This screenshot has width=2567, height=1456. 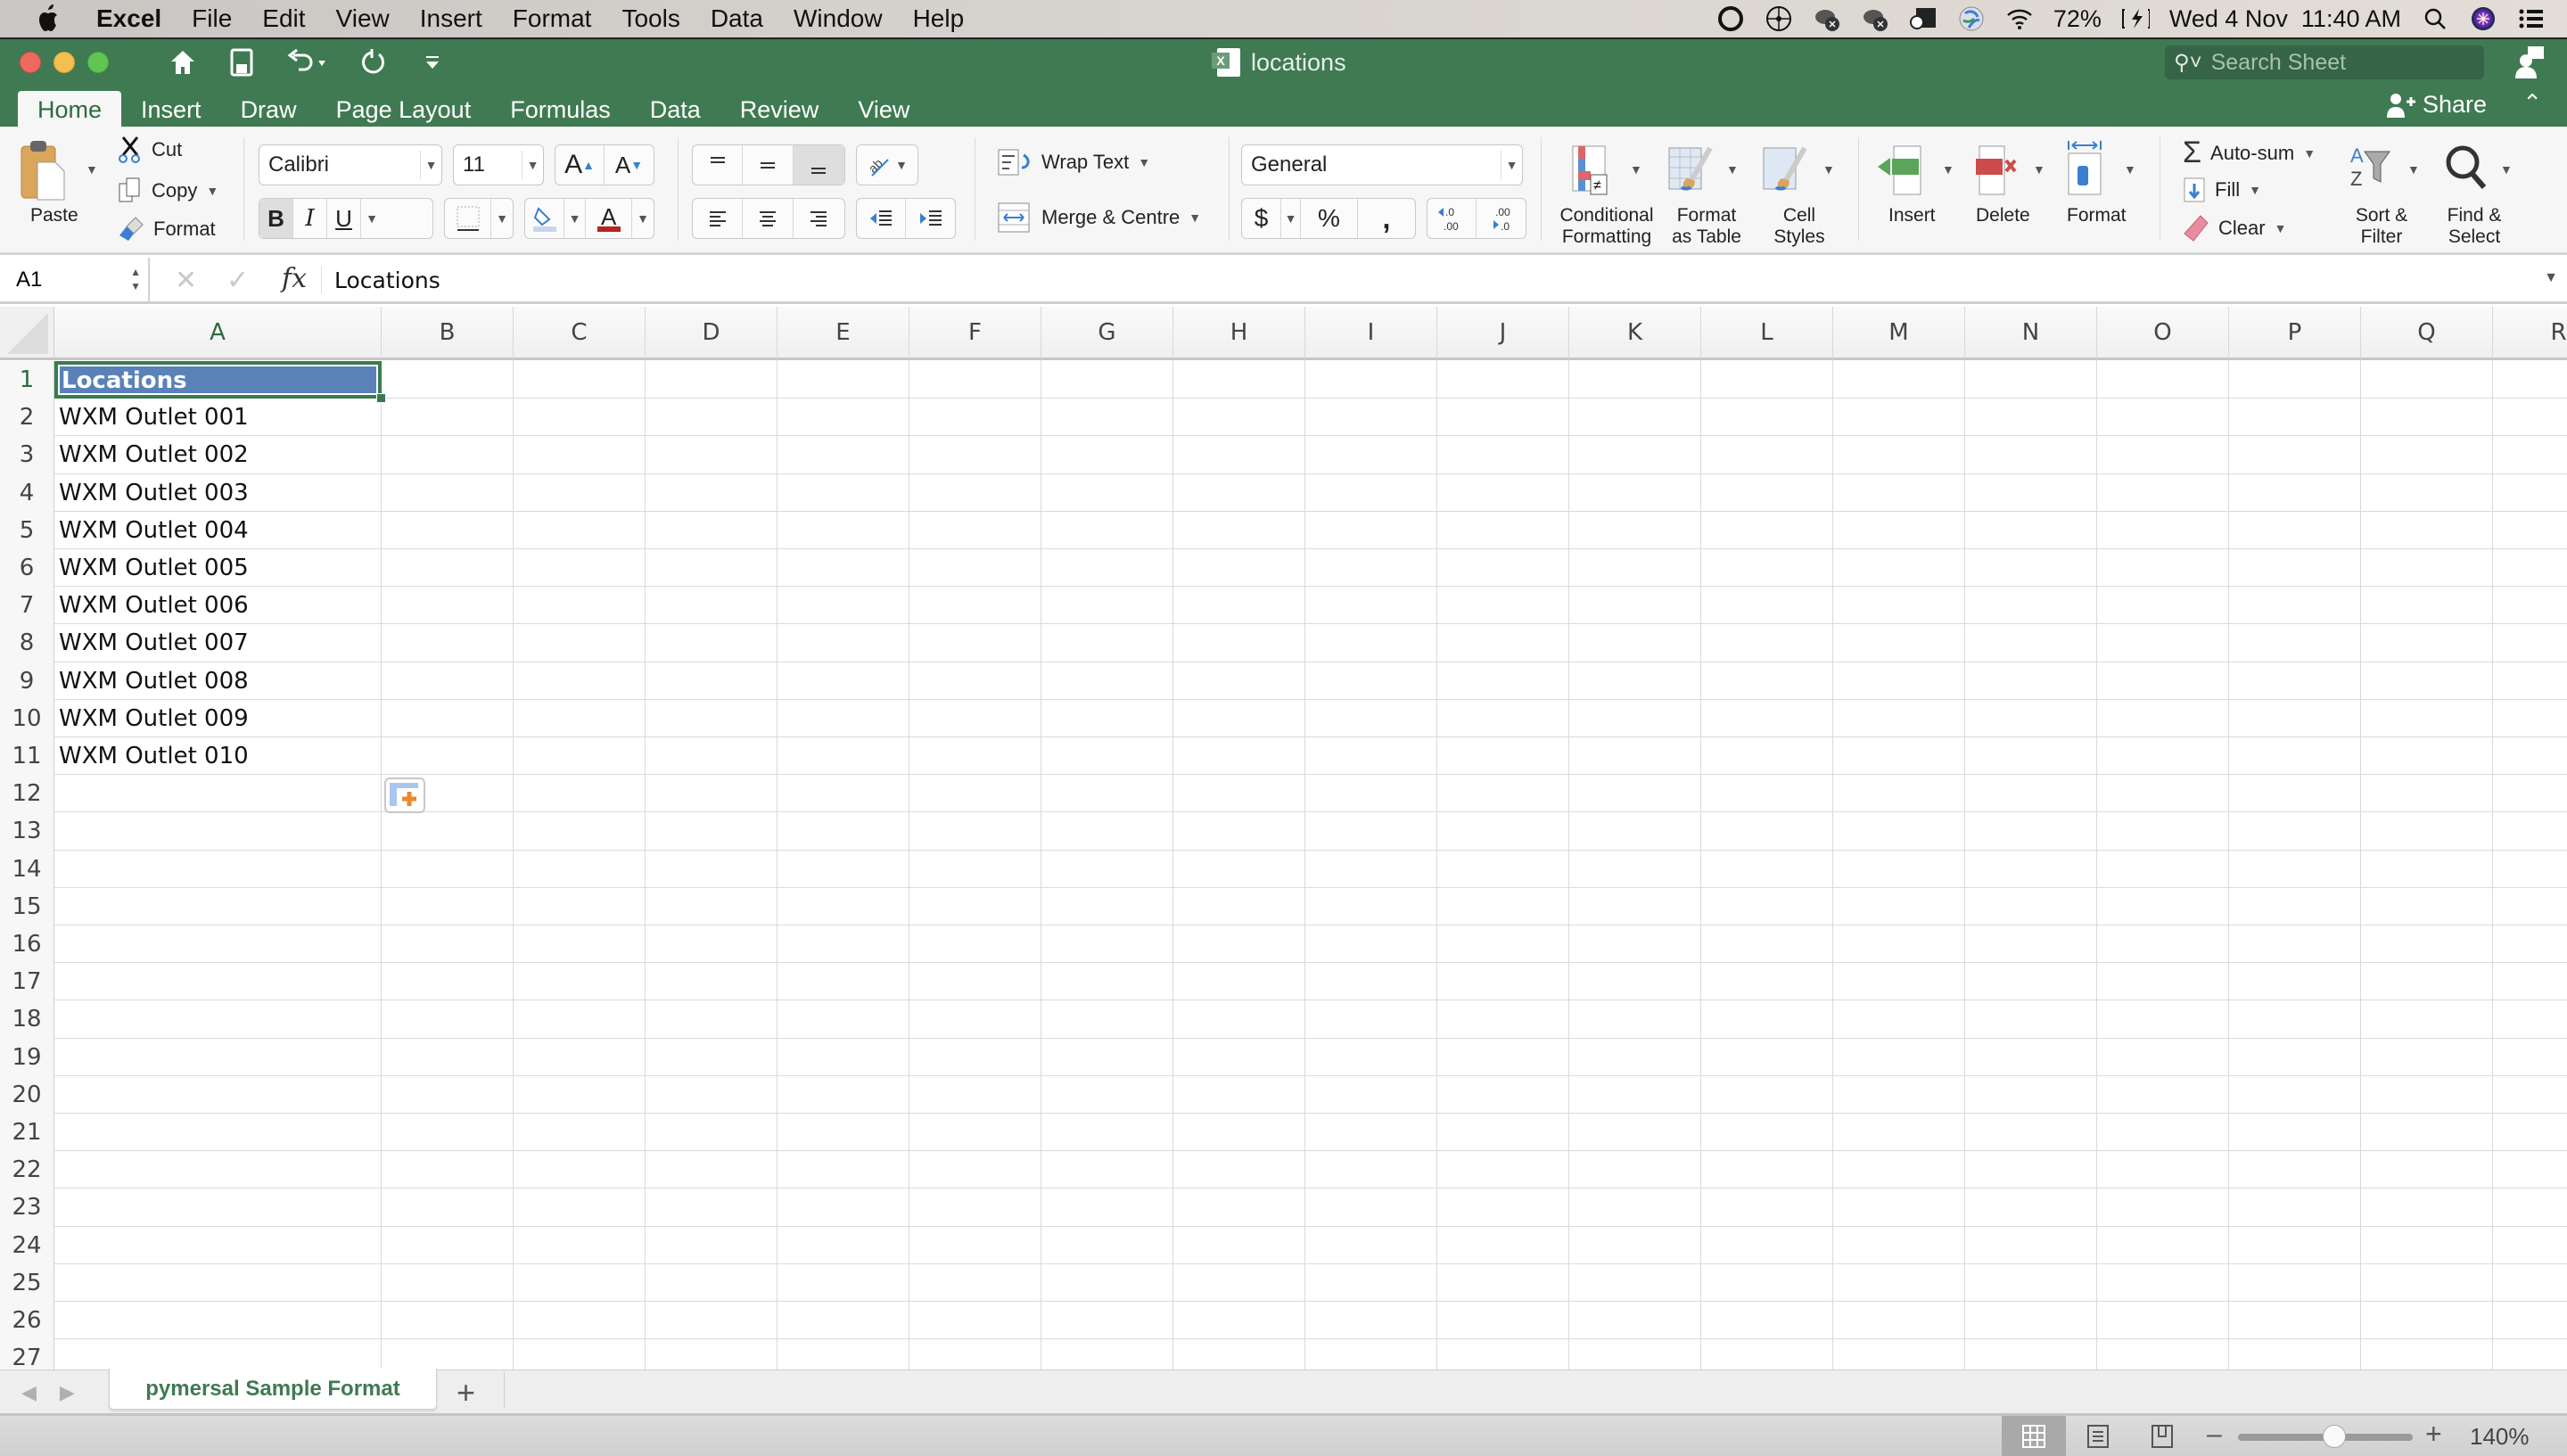 I want to click on insert-function-icon: fx, so click(x=294, y=278).